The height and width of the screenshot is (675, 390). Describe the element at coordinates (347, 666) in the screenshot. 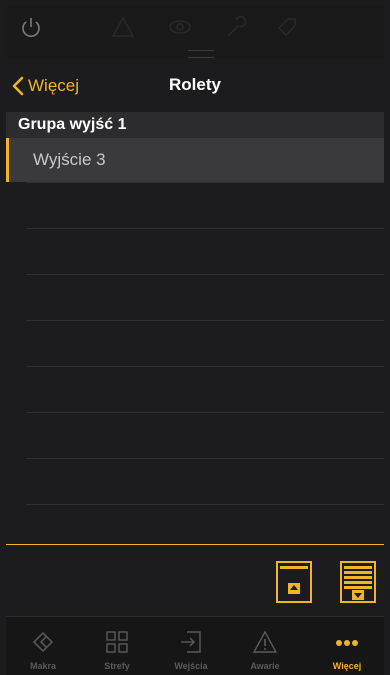

I see `tab-label: Więcej` at that location.